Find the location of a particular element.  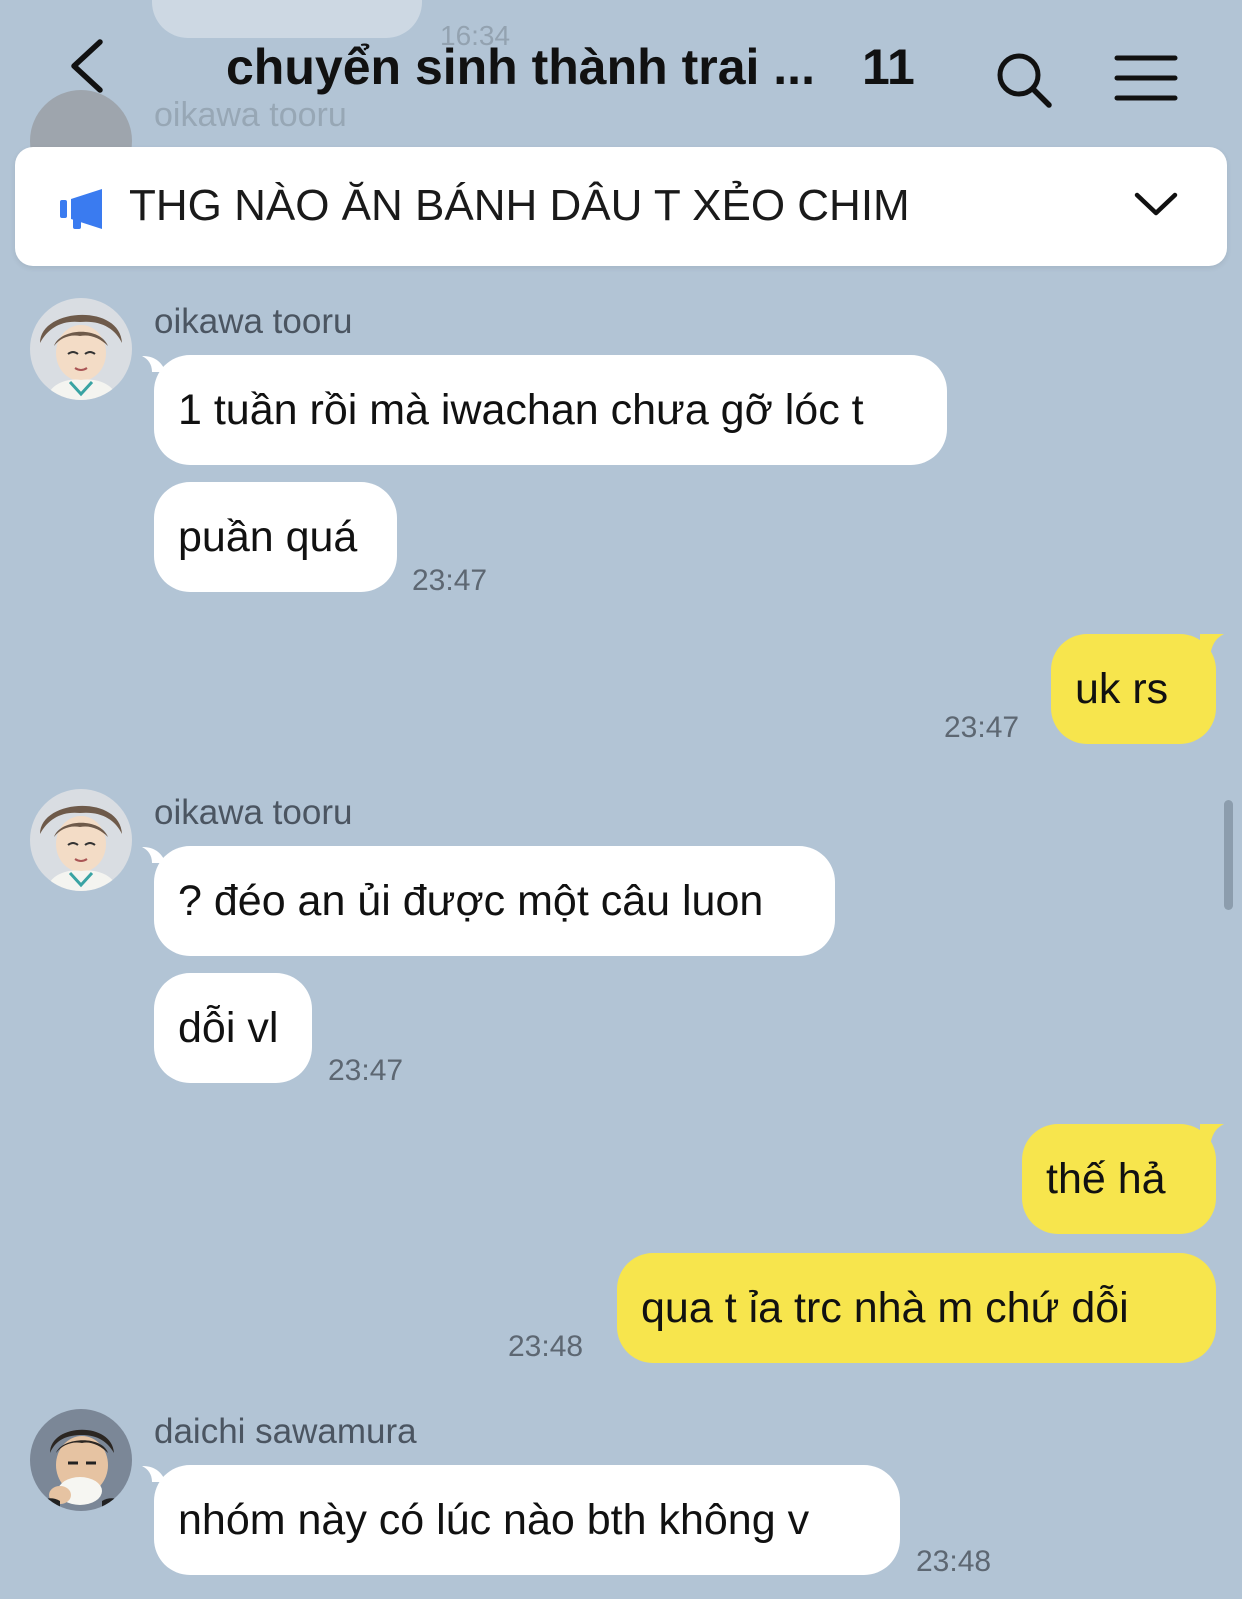

menu-icon is located at coordinates (1146, 78).